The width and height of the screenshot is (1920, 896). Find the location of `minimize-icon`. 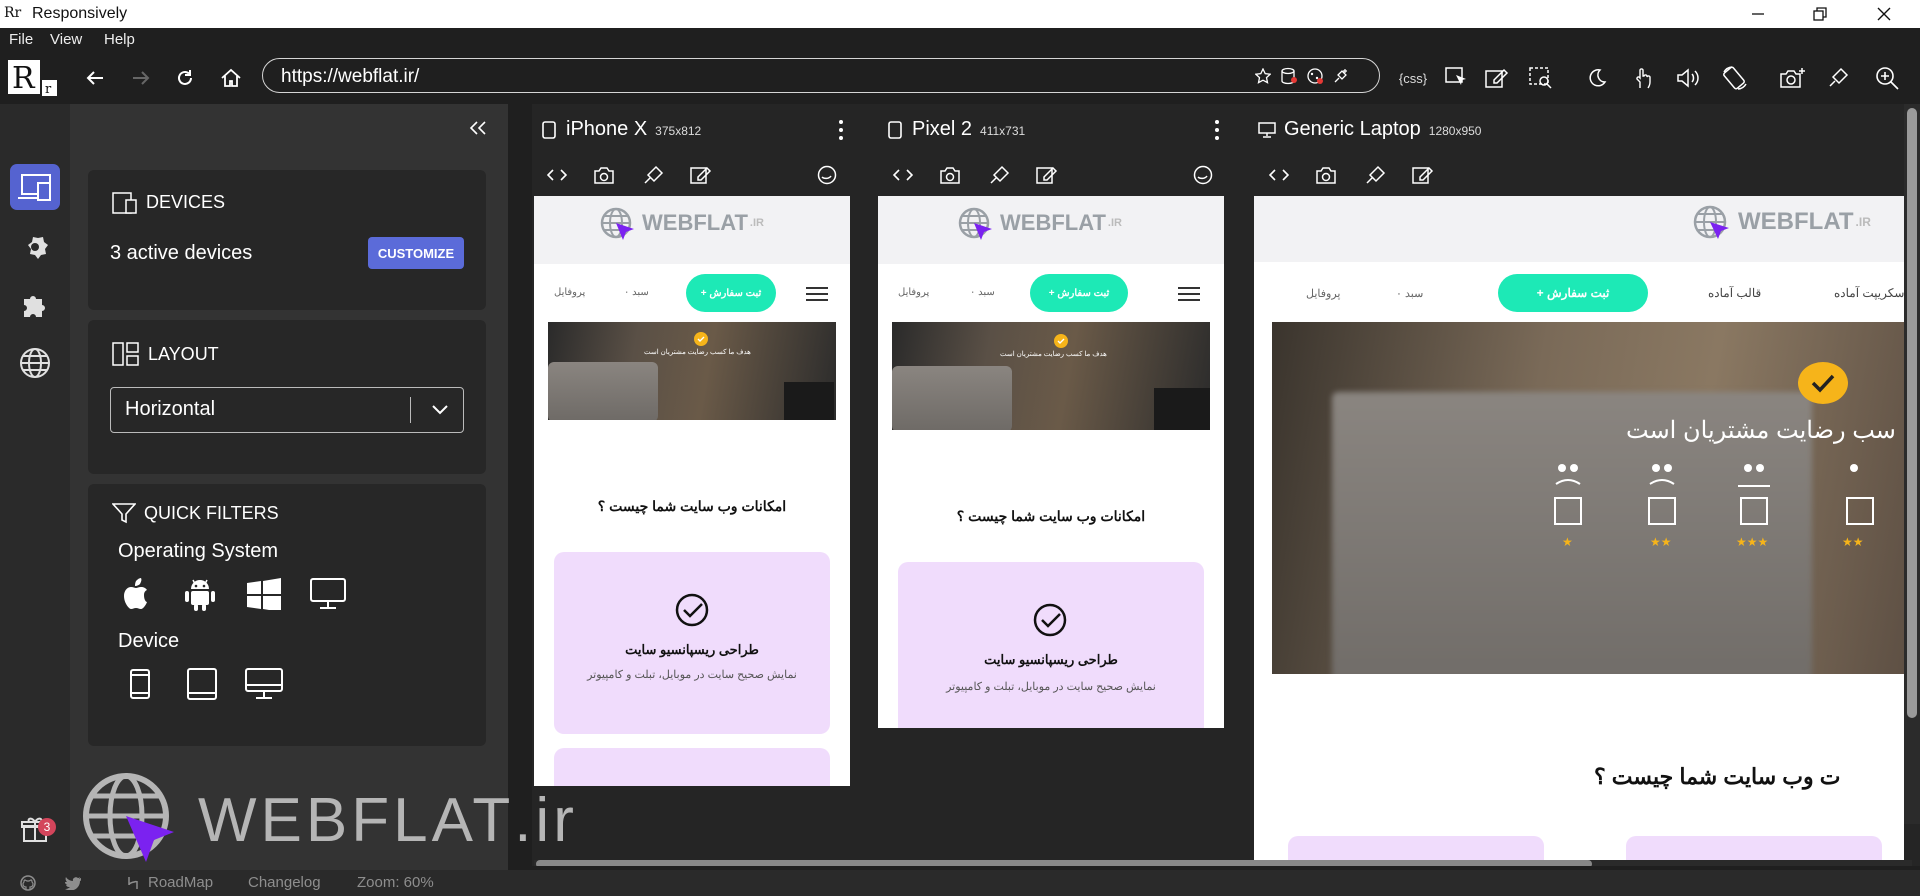

minimize-icon is located at coordinates (1758, 14).